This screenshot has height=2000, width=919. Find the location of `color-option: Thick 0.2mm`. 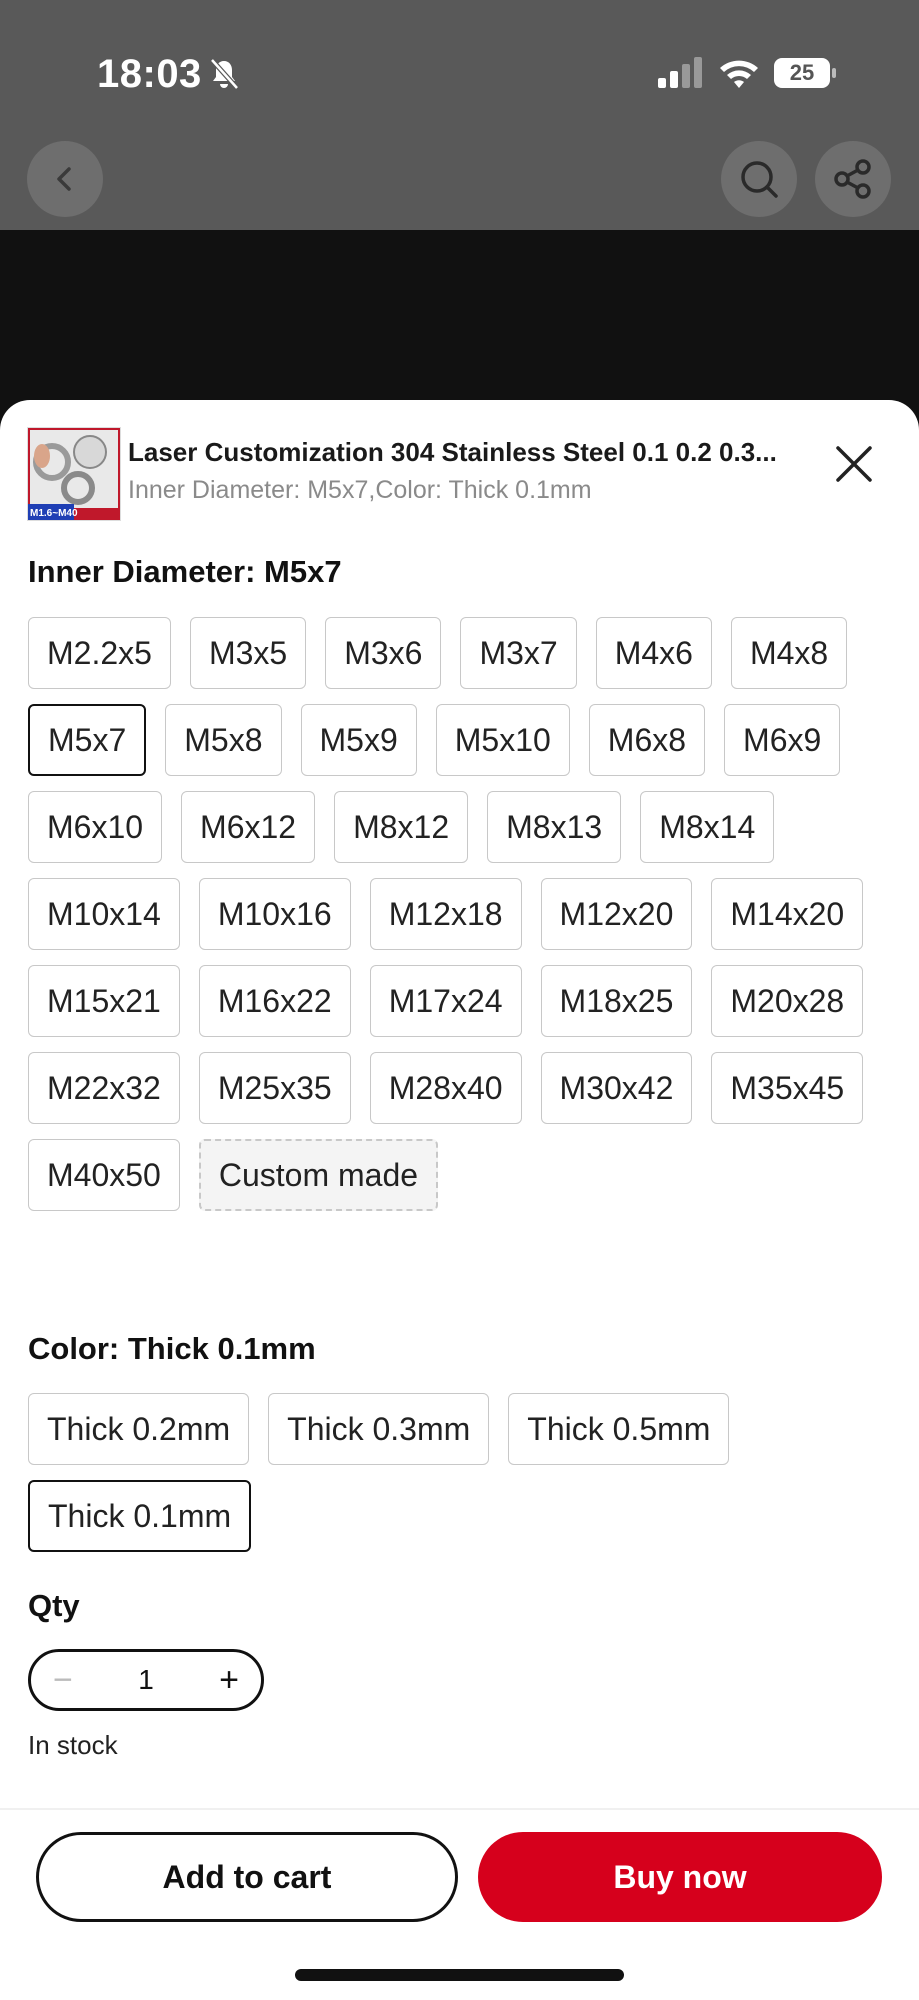

color-option: Thick 0.2mm is located at coordinates (139, 1429).